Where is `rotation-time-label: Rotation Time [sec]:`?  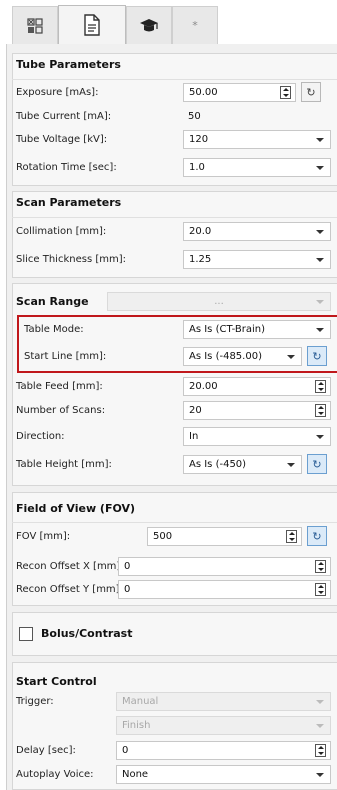 rotation-time-label: Rotation Time [sec]: is located at coordinates (66, 167).